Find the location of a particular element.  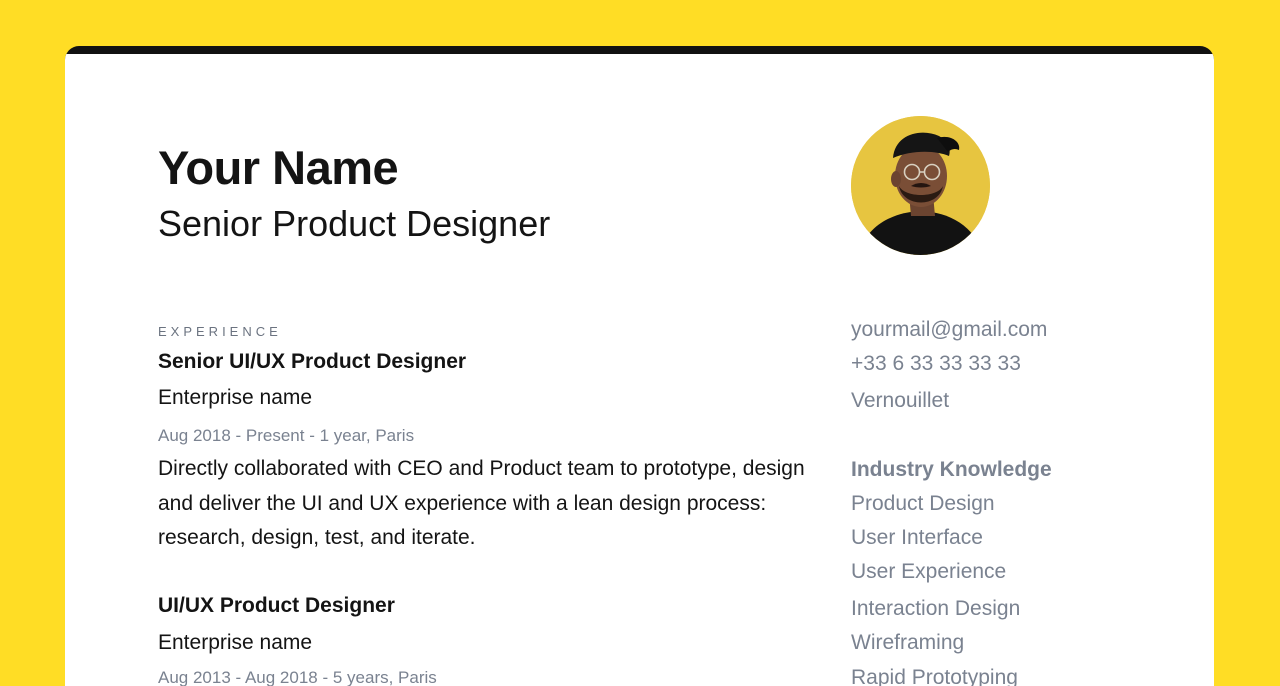

person-name: Your Name is located at coordinates (278, 167).